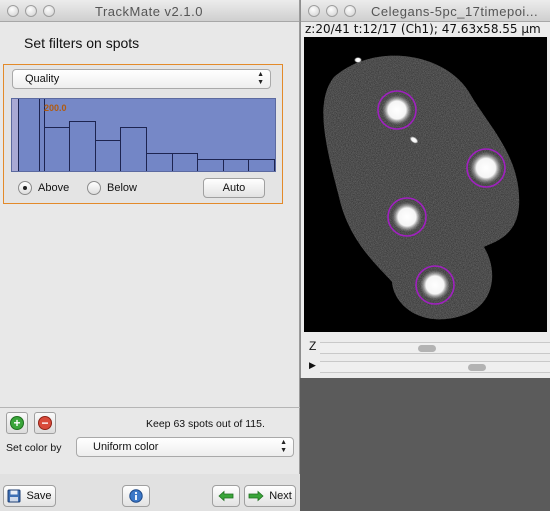  Describe the element at coordinates (126, 447) in the screenshot. I see `color-mode-value: Uniform color` at that location.